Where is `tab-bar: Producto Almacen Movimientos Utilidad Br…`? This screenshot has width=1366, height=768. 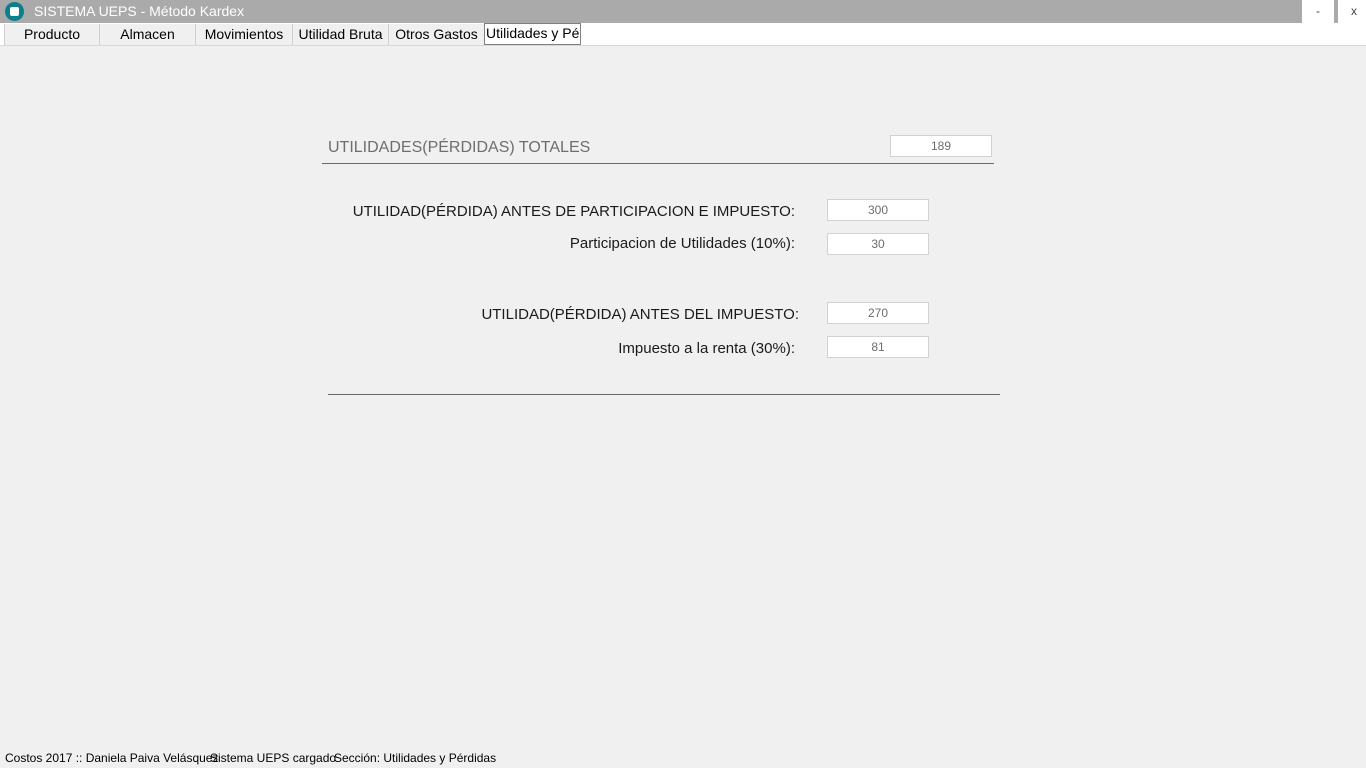
tab-bar: Producto Almacen Movimientos Utilidad Br… is located at coordinates (683, 34).